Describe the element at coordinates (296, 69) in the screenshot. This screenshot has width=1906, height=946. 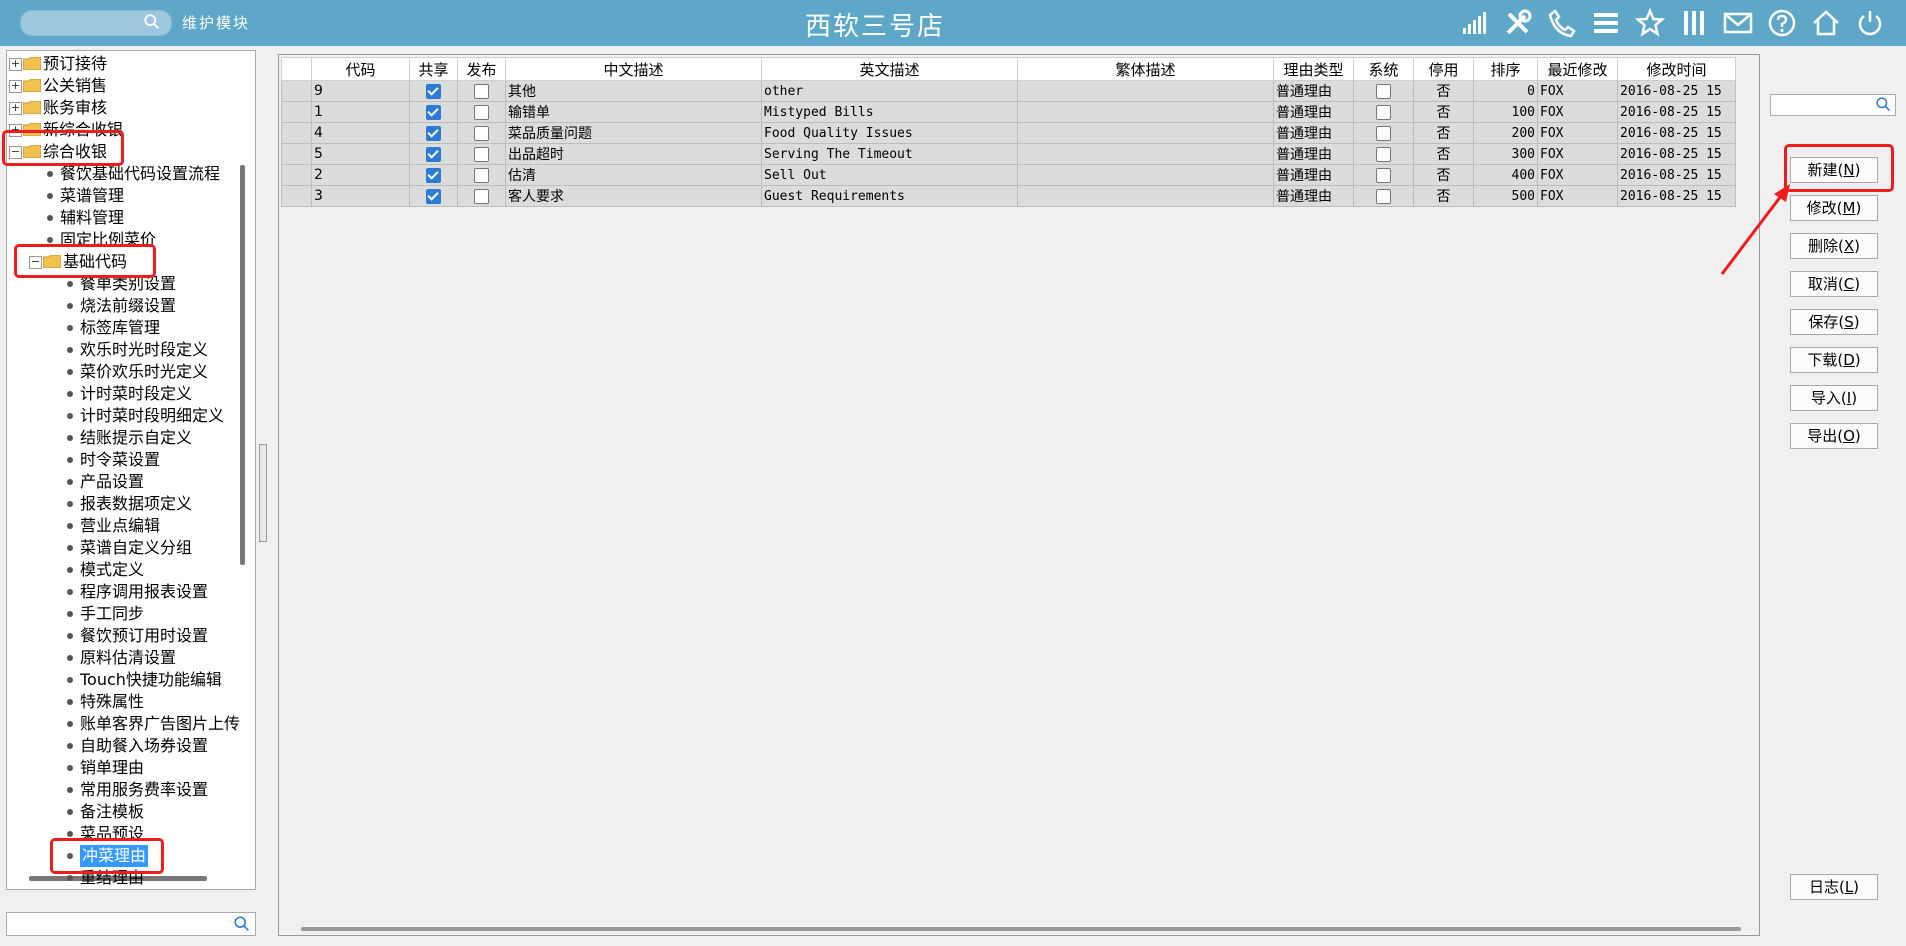
I see `column-header` at that location.